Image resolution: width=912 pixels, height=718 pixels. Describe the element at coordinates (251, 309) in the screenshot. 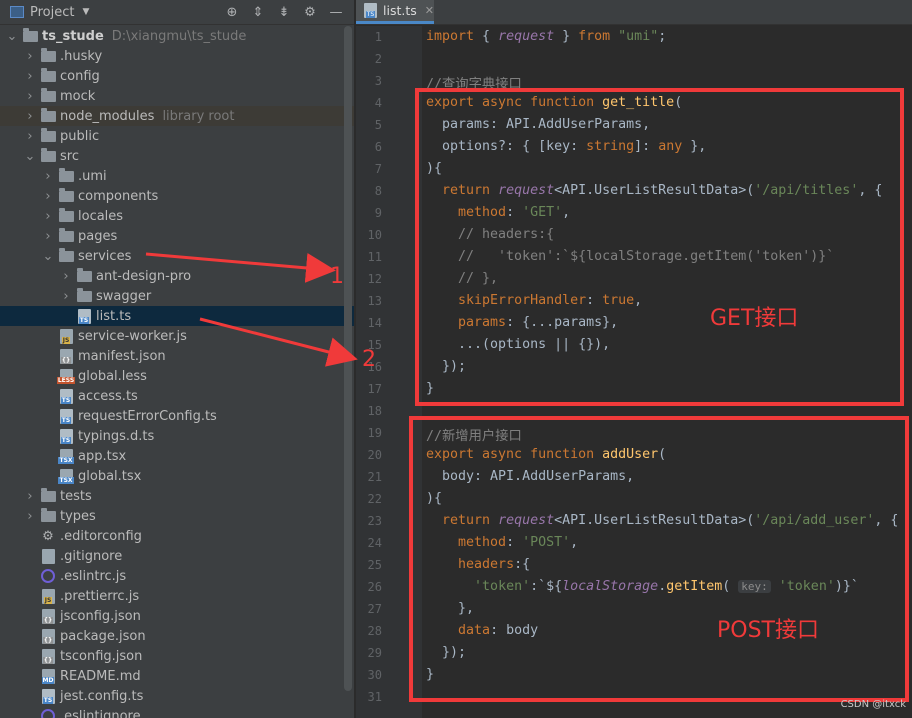

I see `annotation-arrows` at that location.